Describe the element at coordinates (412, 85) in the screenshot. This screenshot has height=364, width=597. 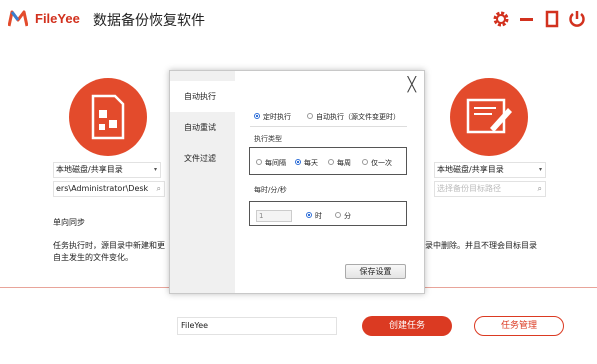
I see `close-icon: ╳` at that location.